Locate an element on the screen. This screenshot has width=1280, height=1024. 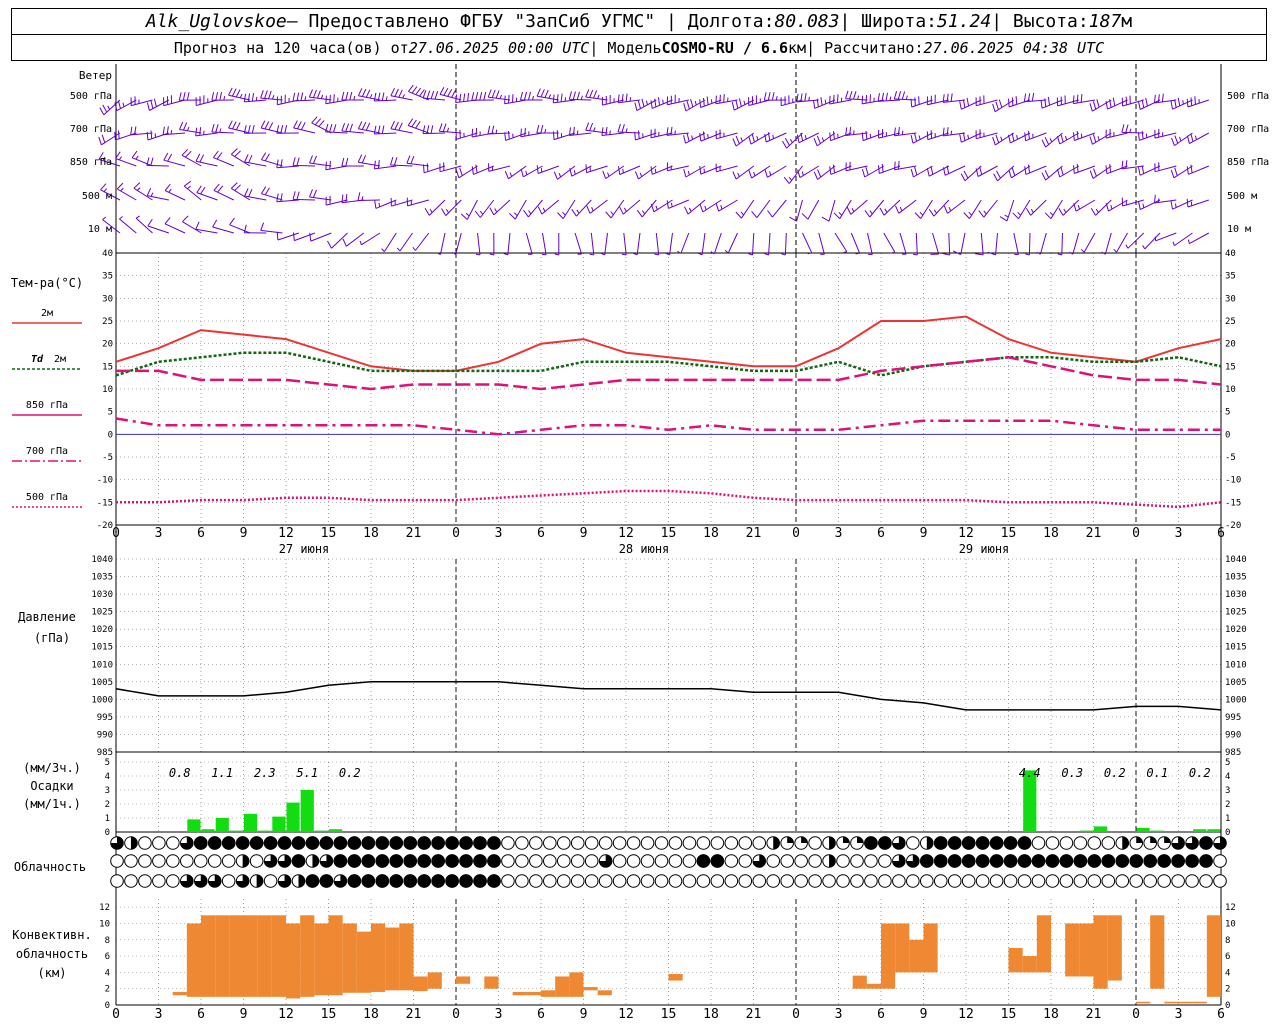
pressure-tick-right: 985 is located at coordinates (1233, 753).